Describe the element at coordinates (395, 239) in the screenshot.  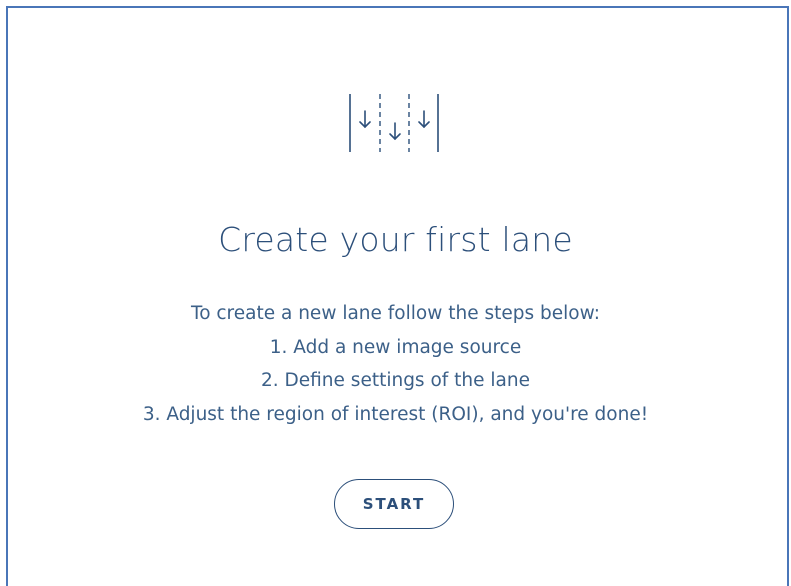
I see `empty-state-title: Create your first lane` at that location.